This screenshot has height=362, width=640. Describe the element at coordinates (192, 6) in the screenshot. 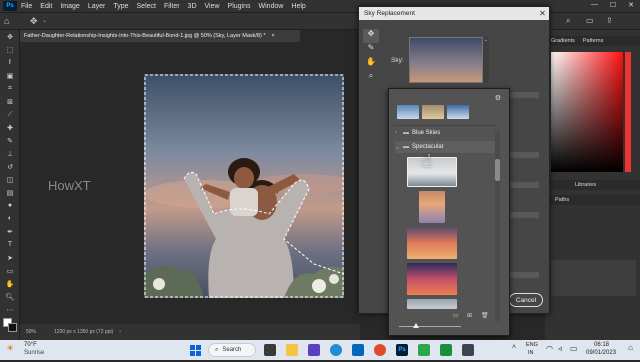

I see `menu-3d: 3D` at that location.